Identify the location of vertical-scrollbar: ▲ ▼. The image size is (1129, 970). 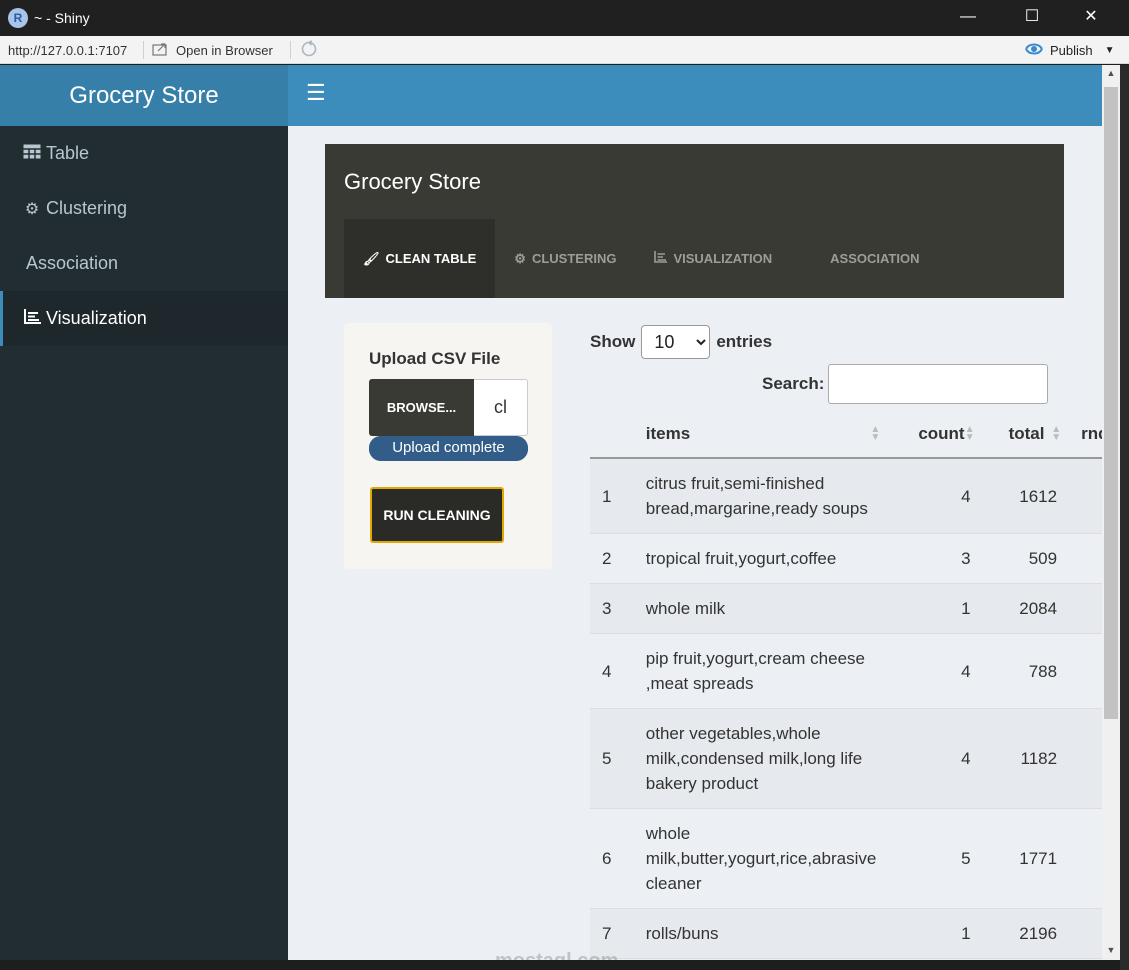
(1111, 512).